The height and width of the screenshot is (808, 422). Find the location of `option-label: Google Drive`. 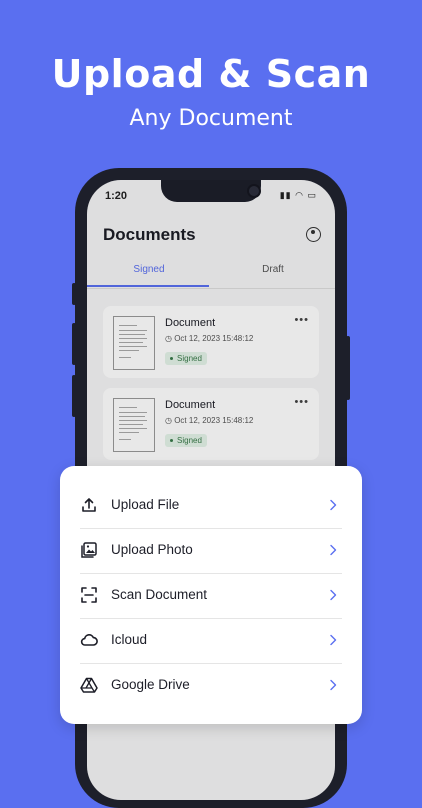

option-label: Google Drive is located at coordinates (150, 684).